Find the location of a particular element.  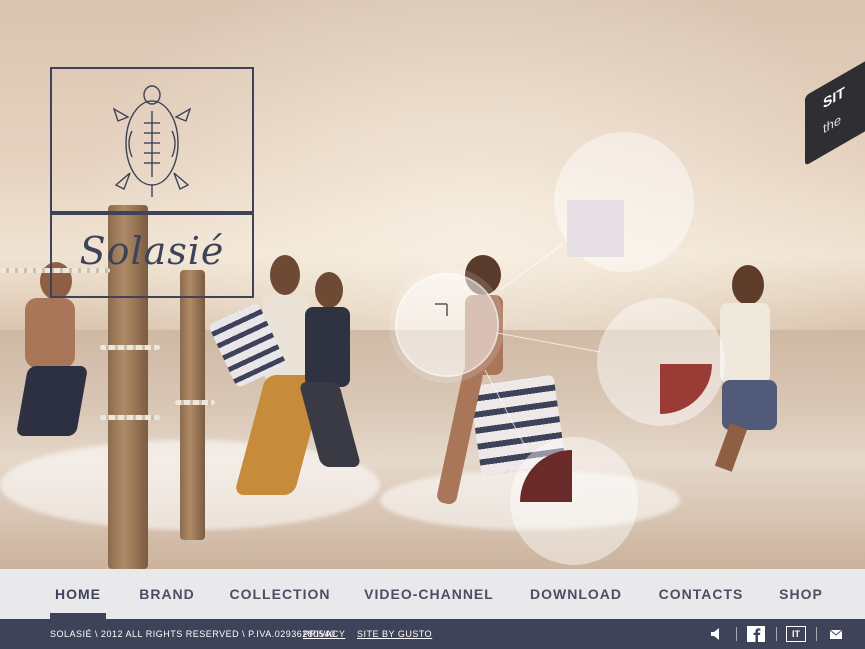

nav-item-home: HOME is located at coordinates (78, 594).